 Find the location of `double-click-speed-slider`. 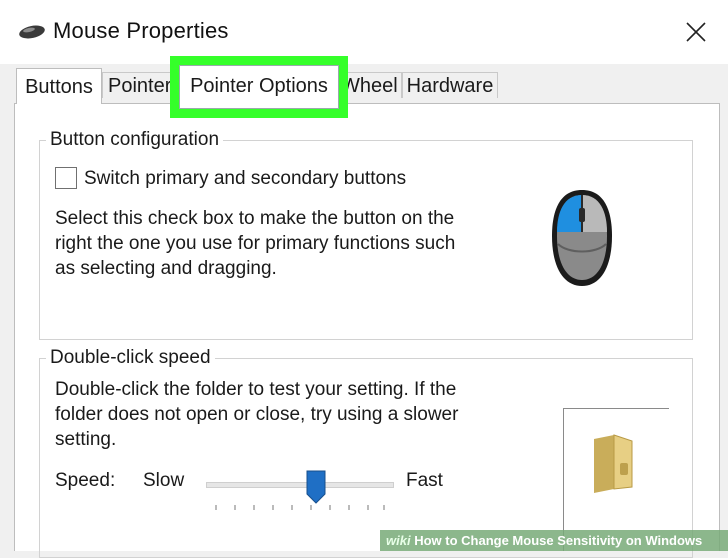

double-click-speed-slider is located at coordinates (300, 485).